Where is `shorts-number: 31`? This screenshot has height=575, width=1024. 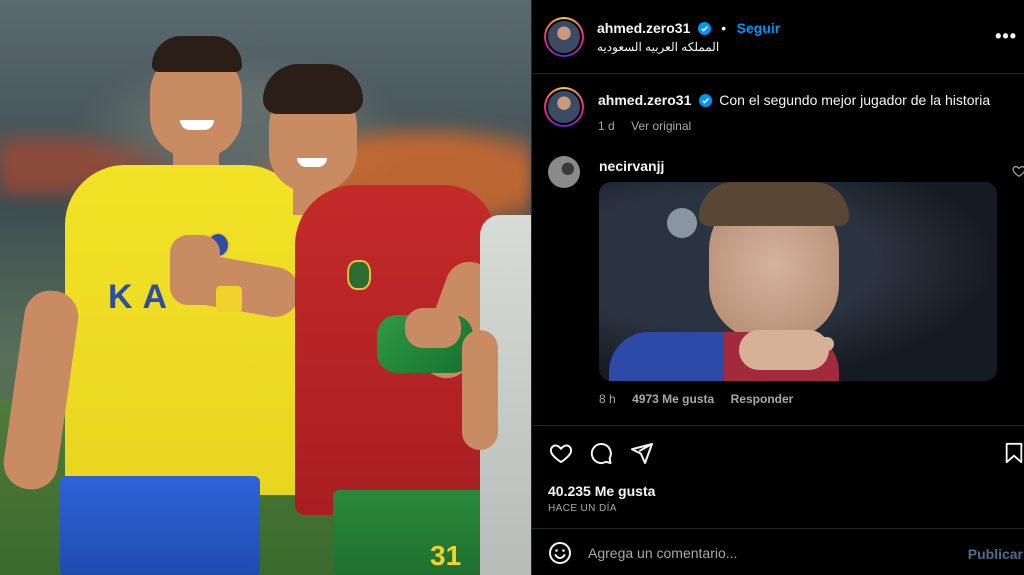
shorts-number: 31 is located at coordinates (446, 555).